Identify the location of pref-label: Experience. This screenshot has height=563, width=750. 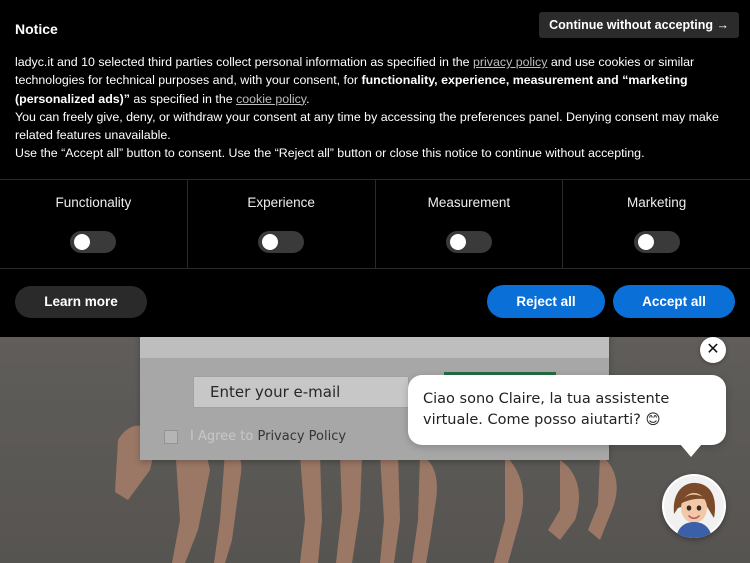
(281, 202).